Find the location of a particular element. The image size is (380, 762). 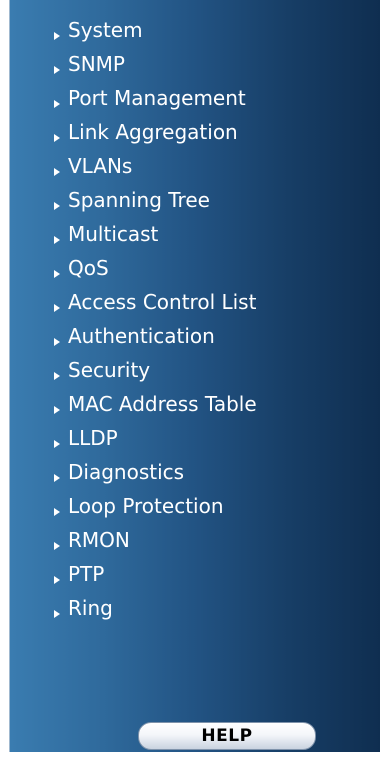

menu-item-authentication: Authentication is located at coordinates (195, 337).